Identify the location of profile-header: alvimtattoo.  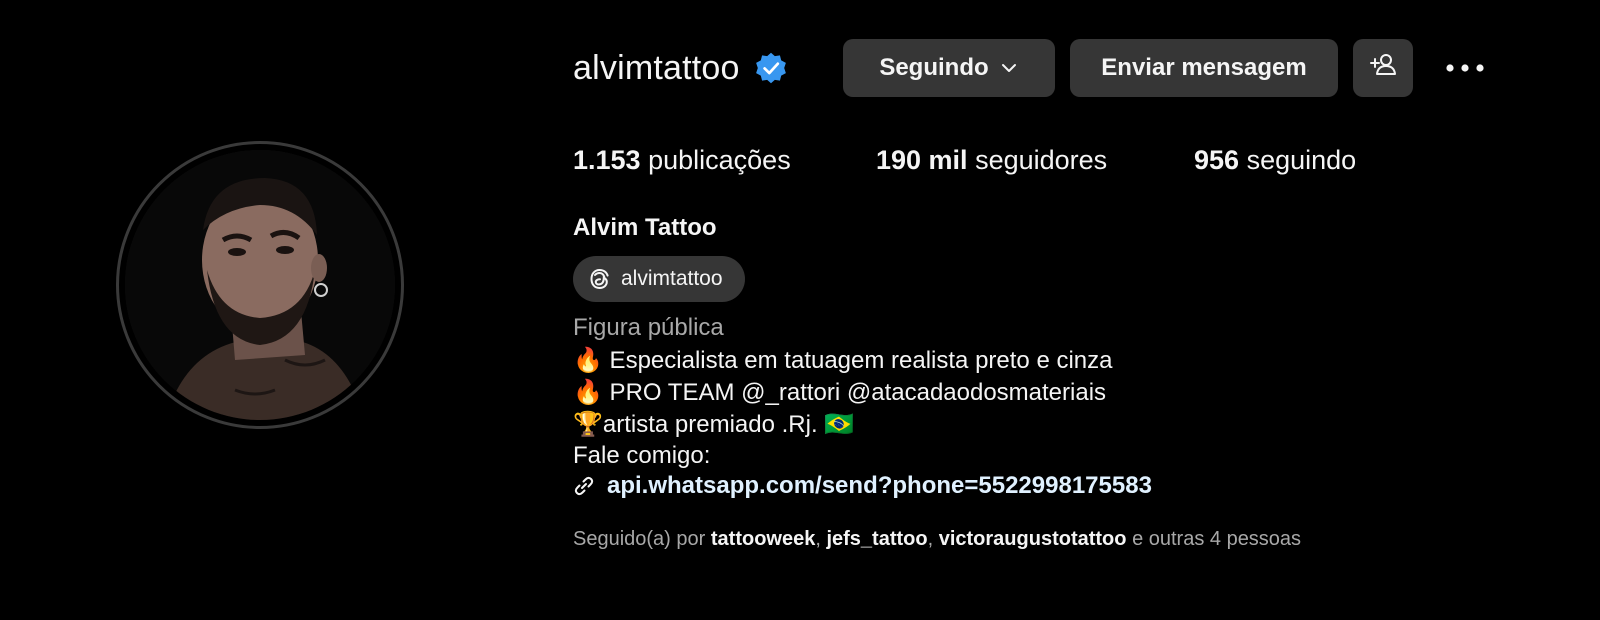
(680, 68).